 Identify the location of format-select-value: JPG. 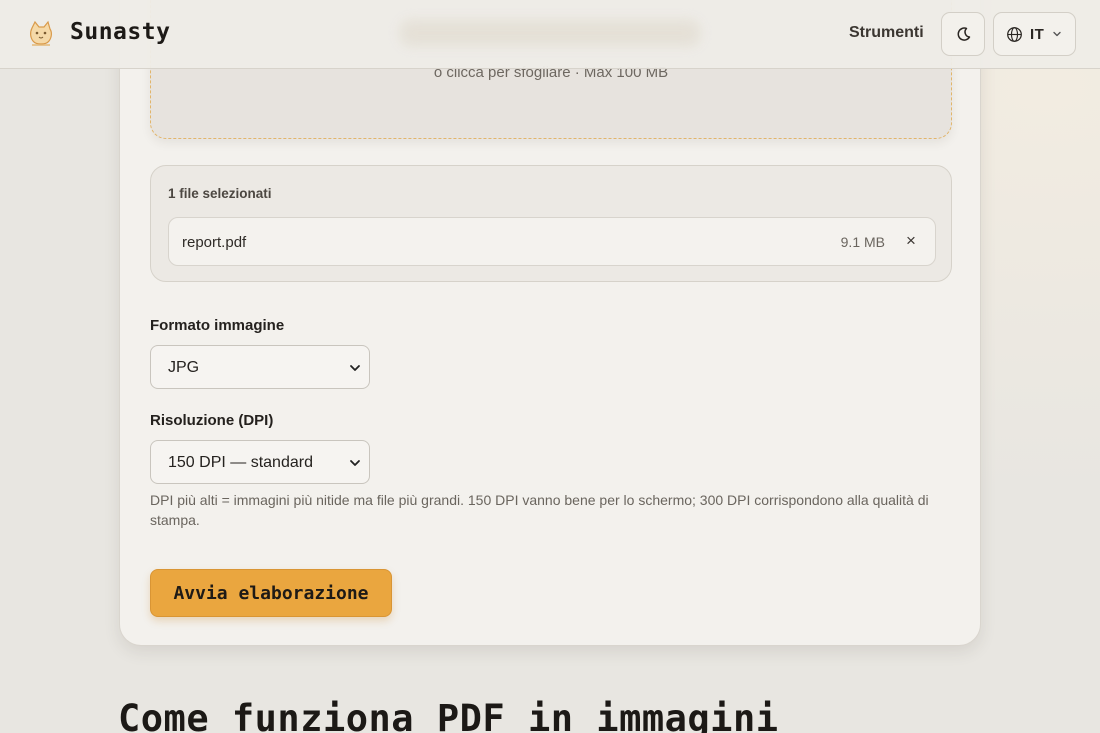
(184, 367).